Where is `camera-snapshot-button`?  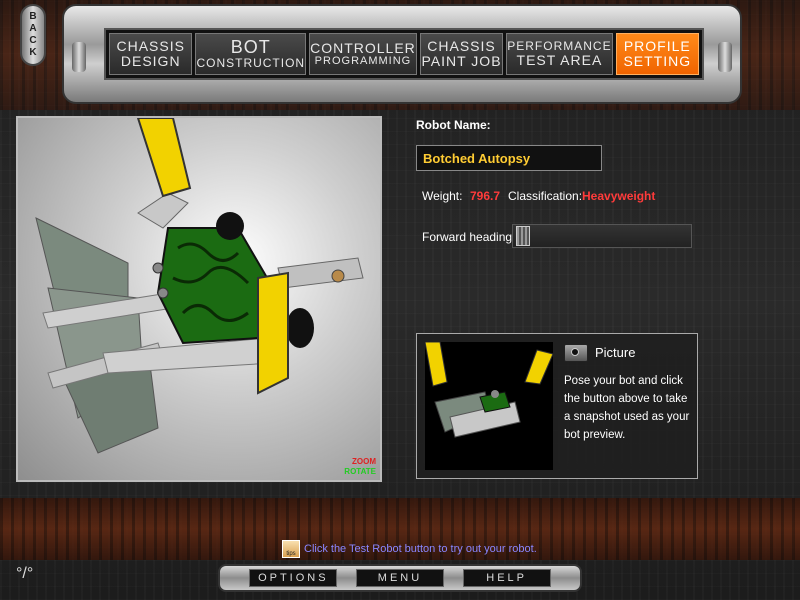 camera-snapshot-button is located at coordinates (576, 353).